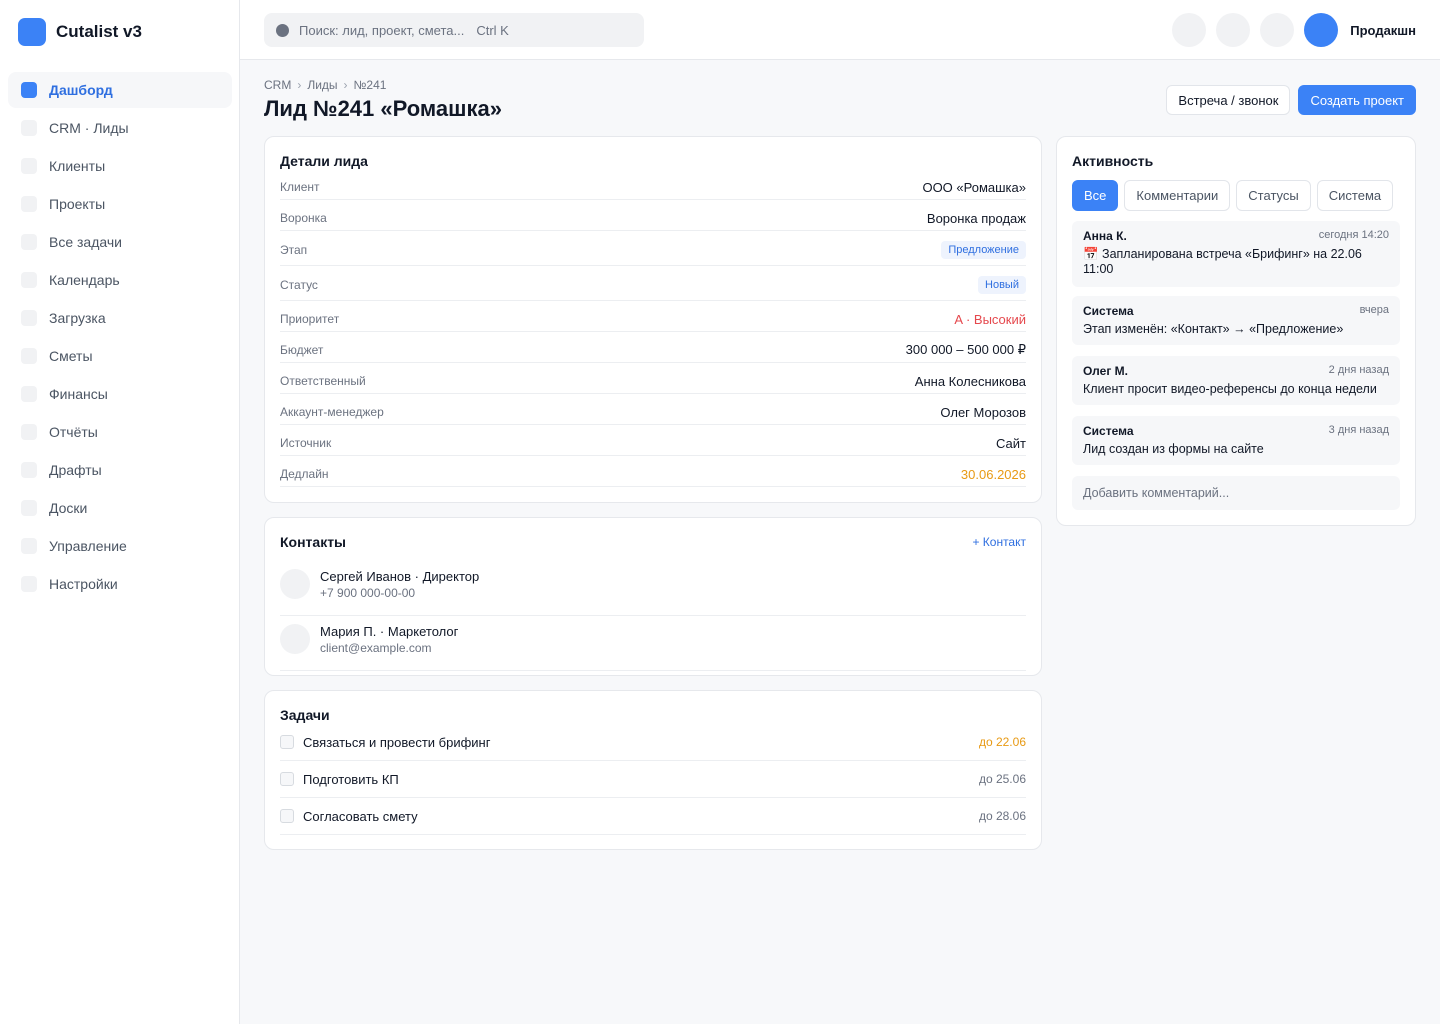 Image resolution: width=1440 pixels, height=1024 pixels. Describe the element at coordinates (83, 584) in the screenshot. I see `sidebar-item-label: Настройки` at that location.